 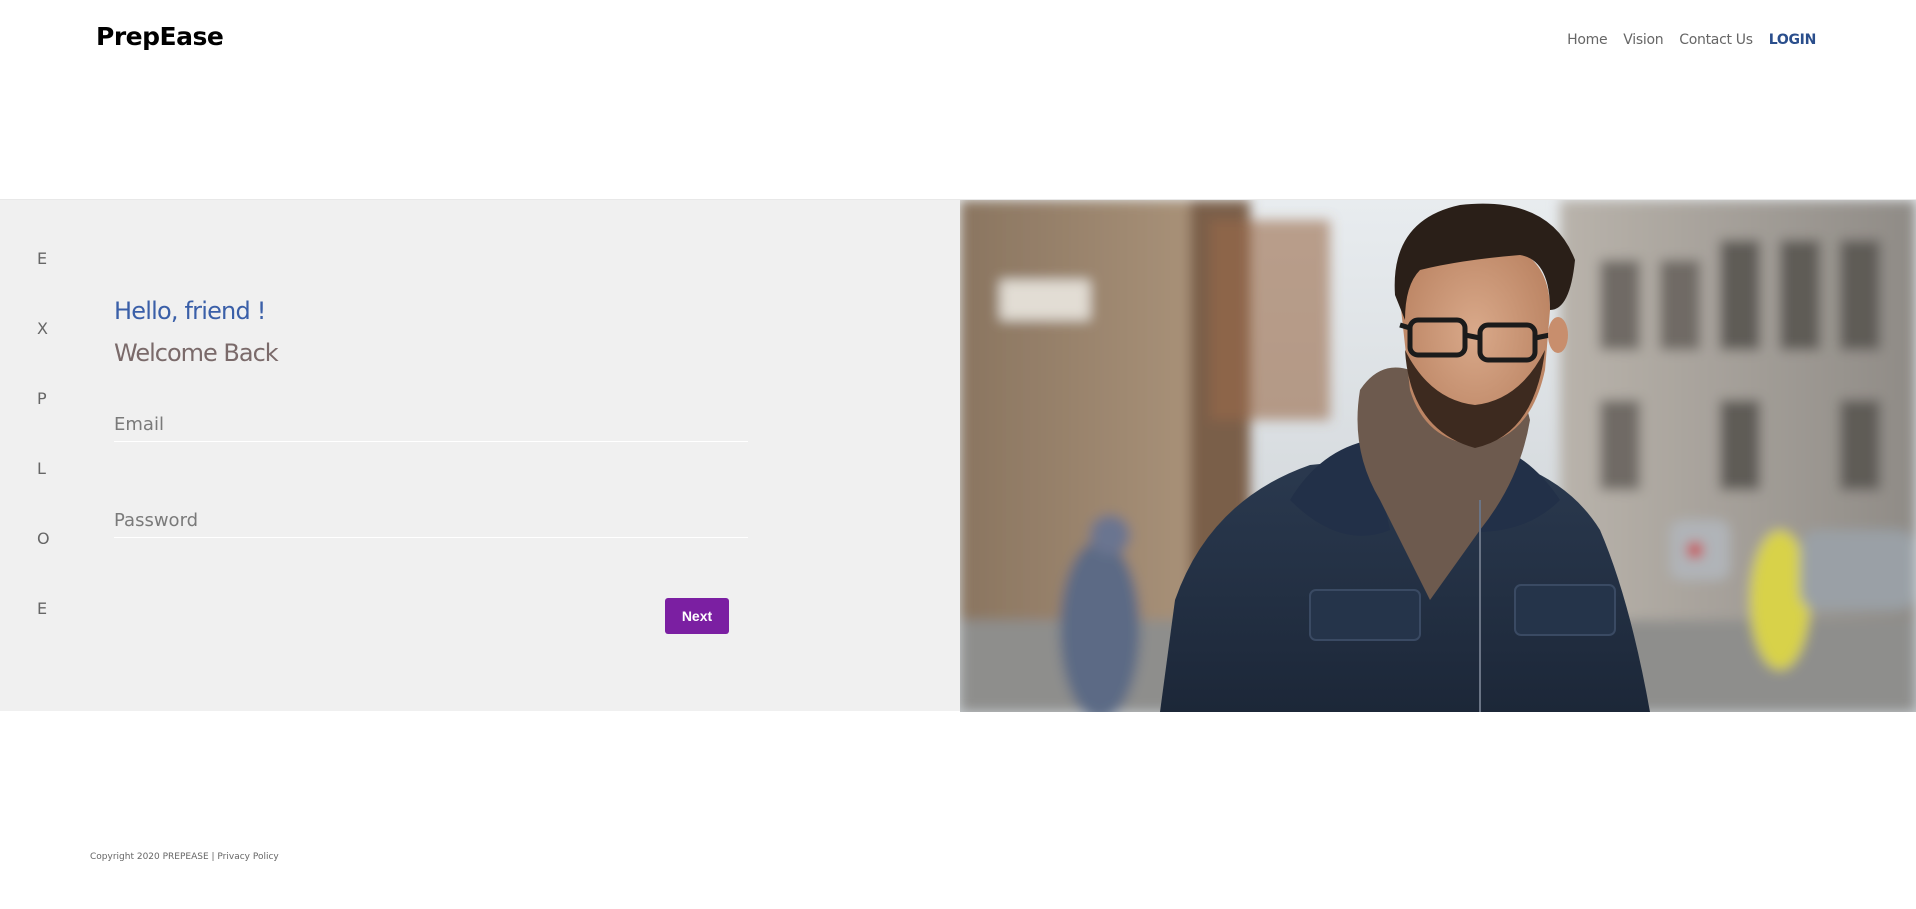 What do you see at coordinates (958, 45) in the screenshot?
I see `site-header: PrepEase Home Vision Contact Us LOGIN` at bounding box center [958, 45].